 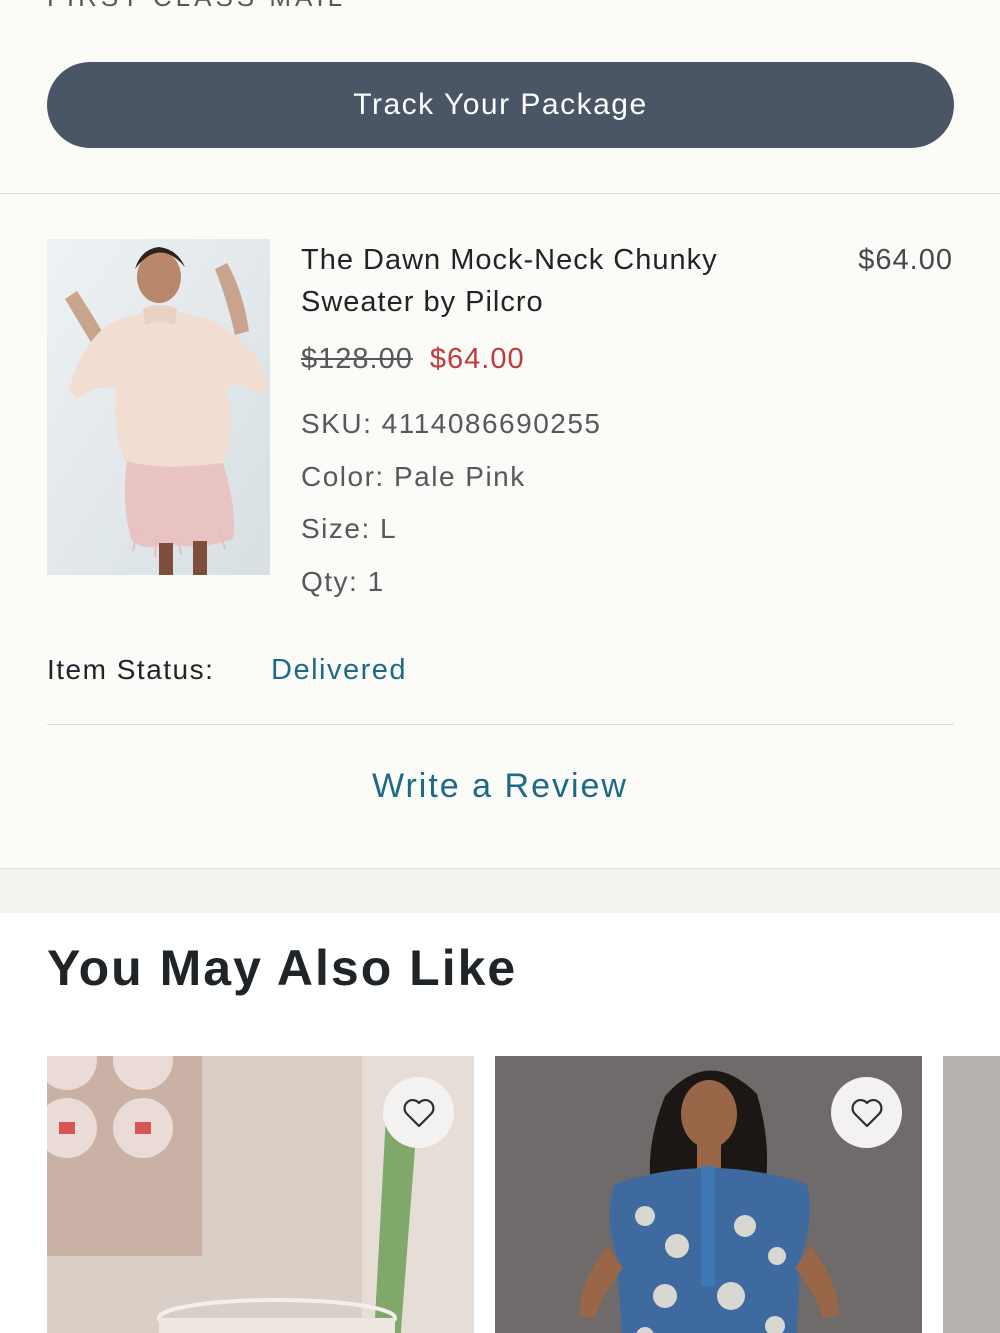 I want to click on divider, so click(x=500, y=724).